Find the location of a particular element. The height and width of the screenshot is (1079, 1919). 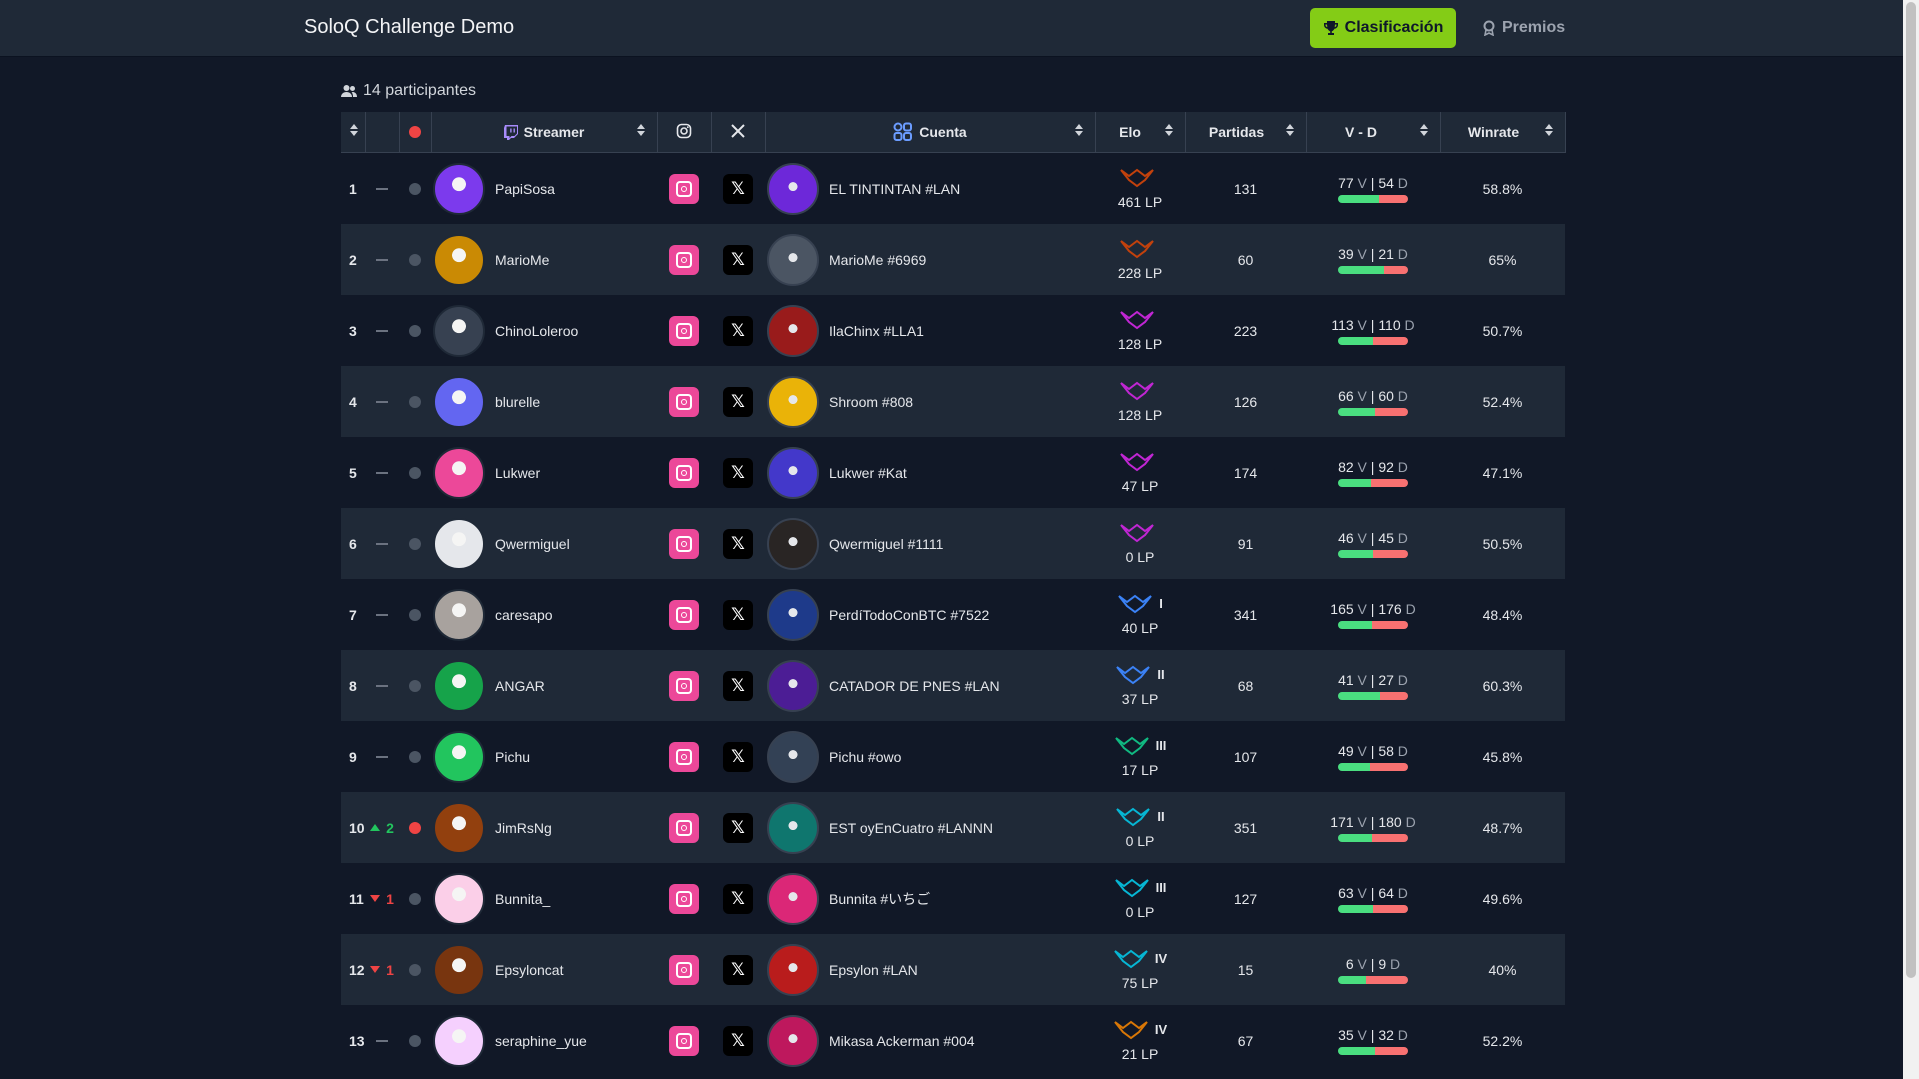

header-cuenta: Cuenta is located at coordinates (930, 132).